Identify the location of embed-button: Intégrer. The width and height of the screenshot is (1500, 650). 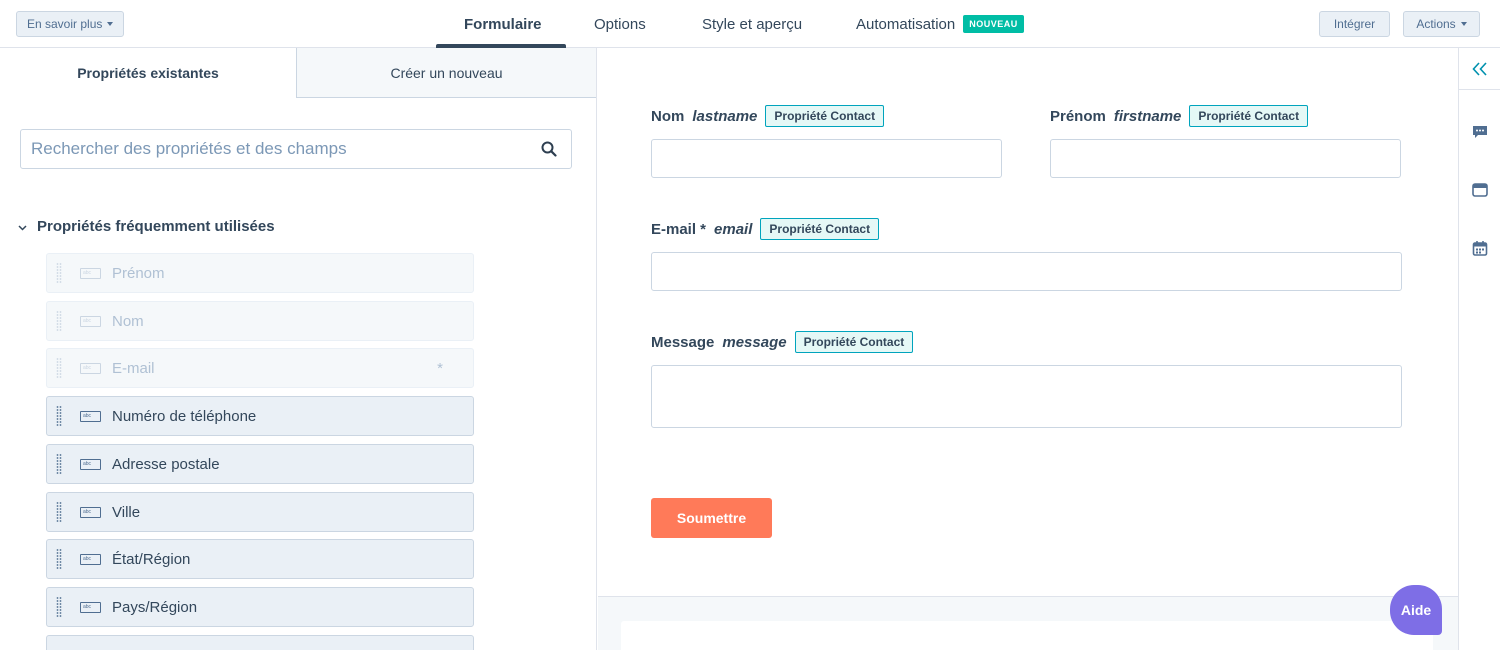
(1354, 24).